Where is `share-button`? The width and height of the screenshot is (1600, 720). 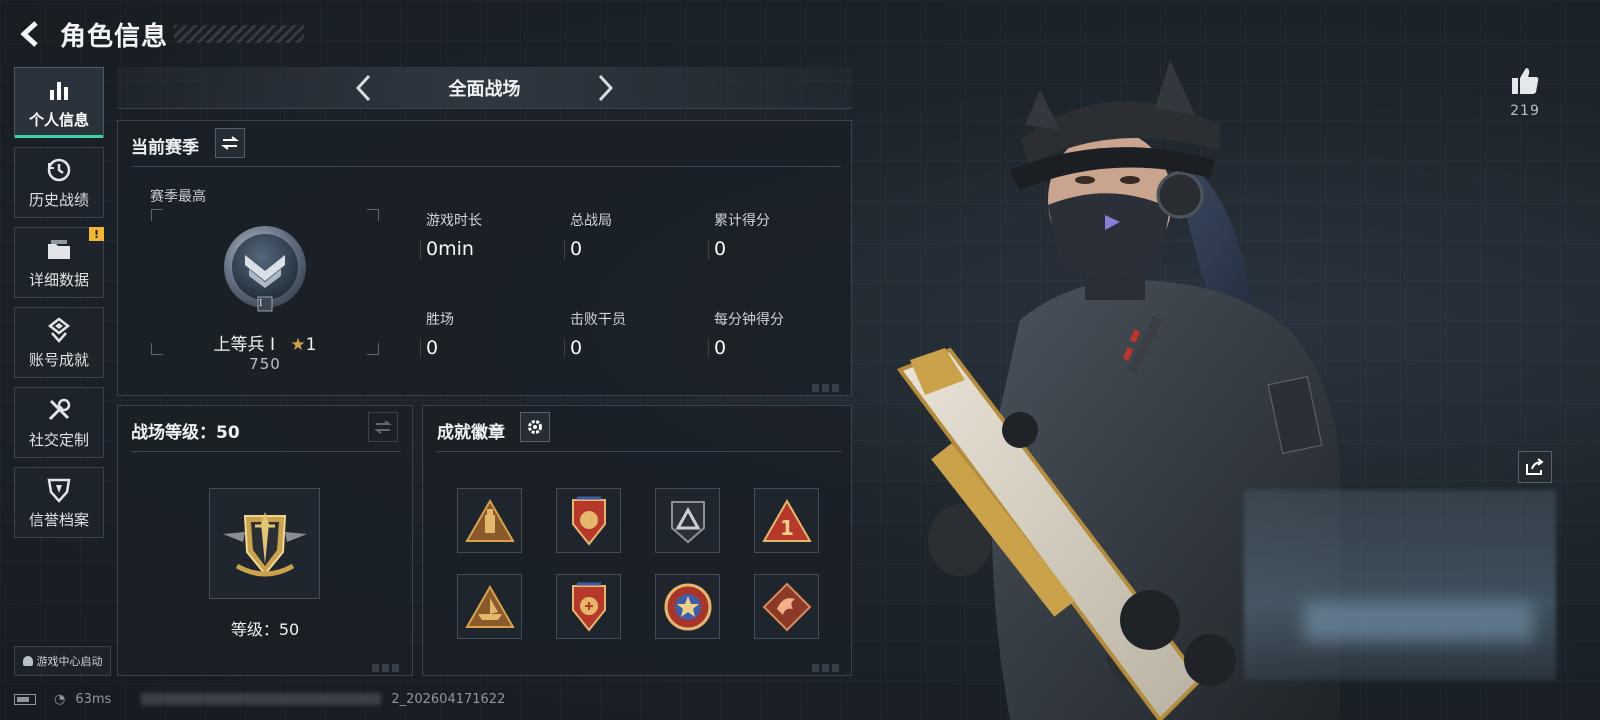 share-button is located at coordinates (1535, 467).